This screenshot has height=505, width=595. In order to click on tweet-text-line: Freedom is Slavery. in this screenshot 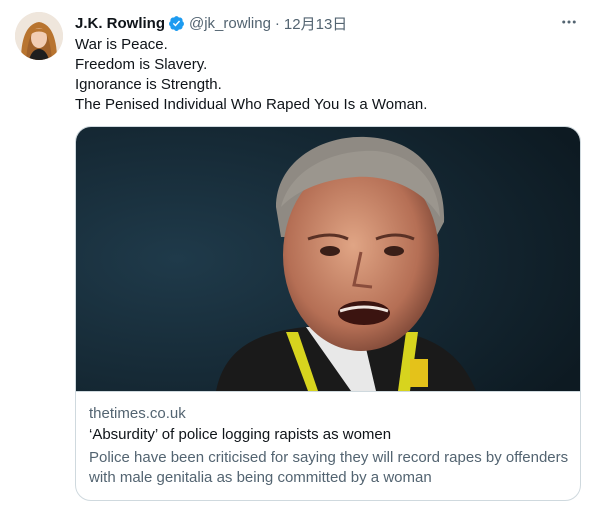, I will do `click(141, 64)`.